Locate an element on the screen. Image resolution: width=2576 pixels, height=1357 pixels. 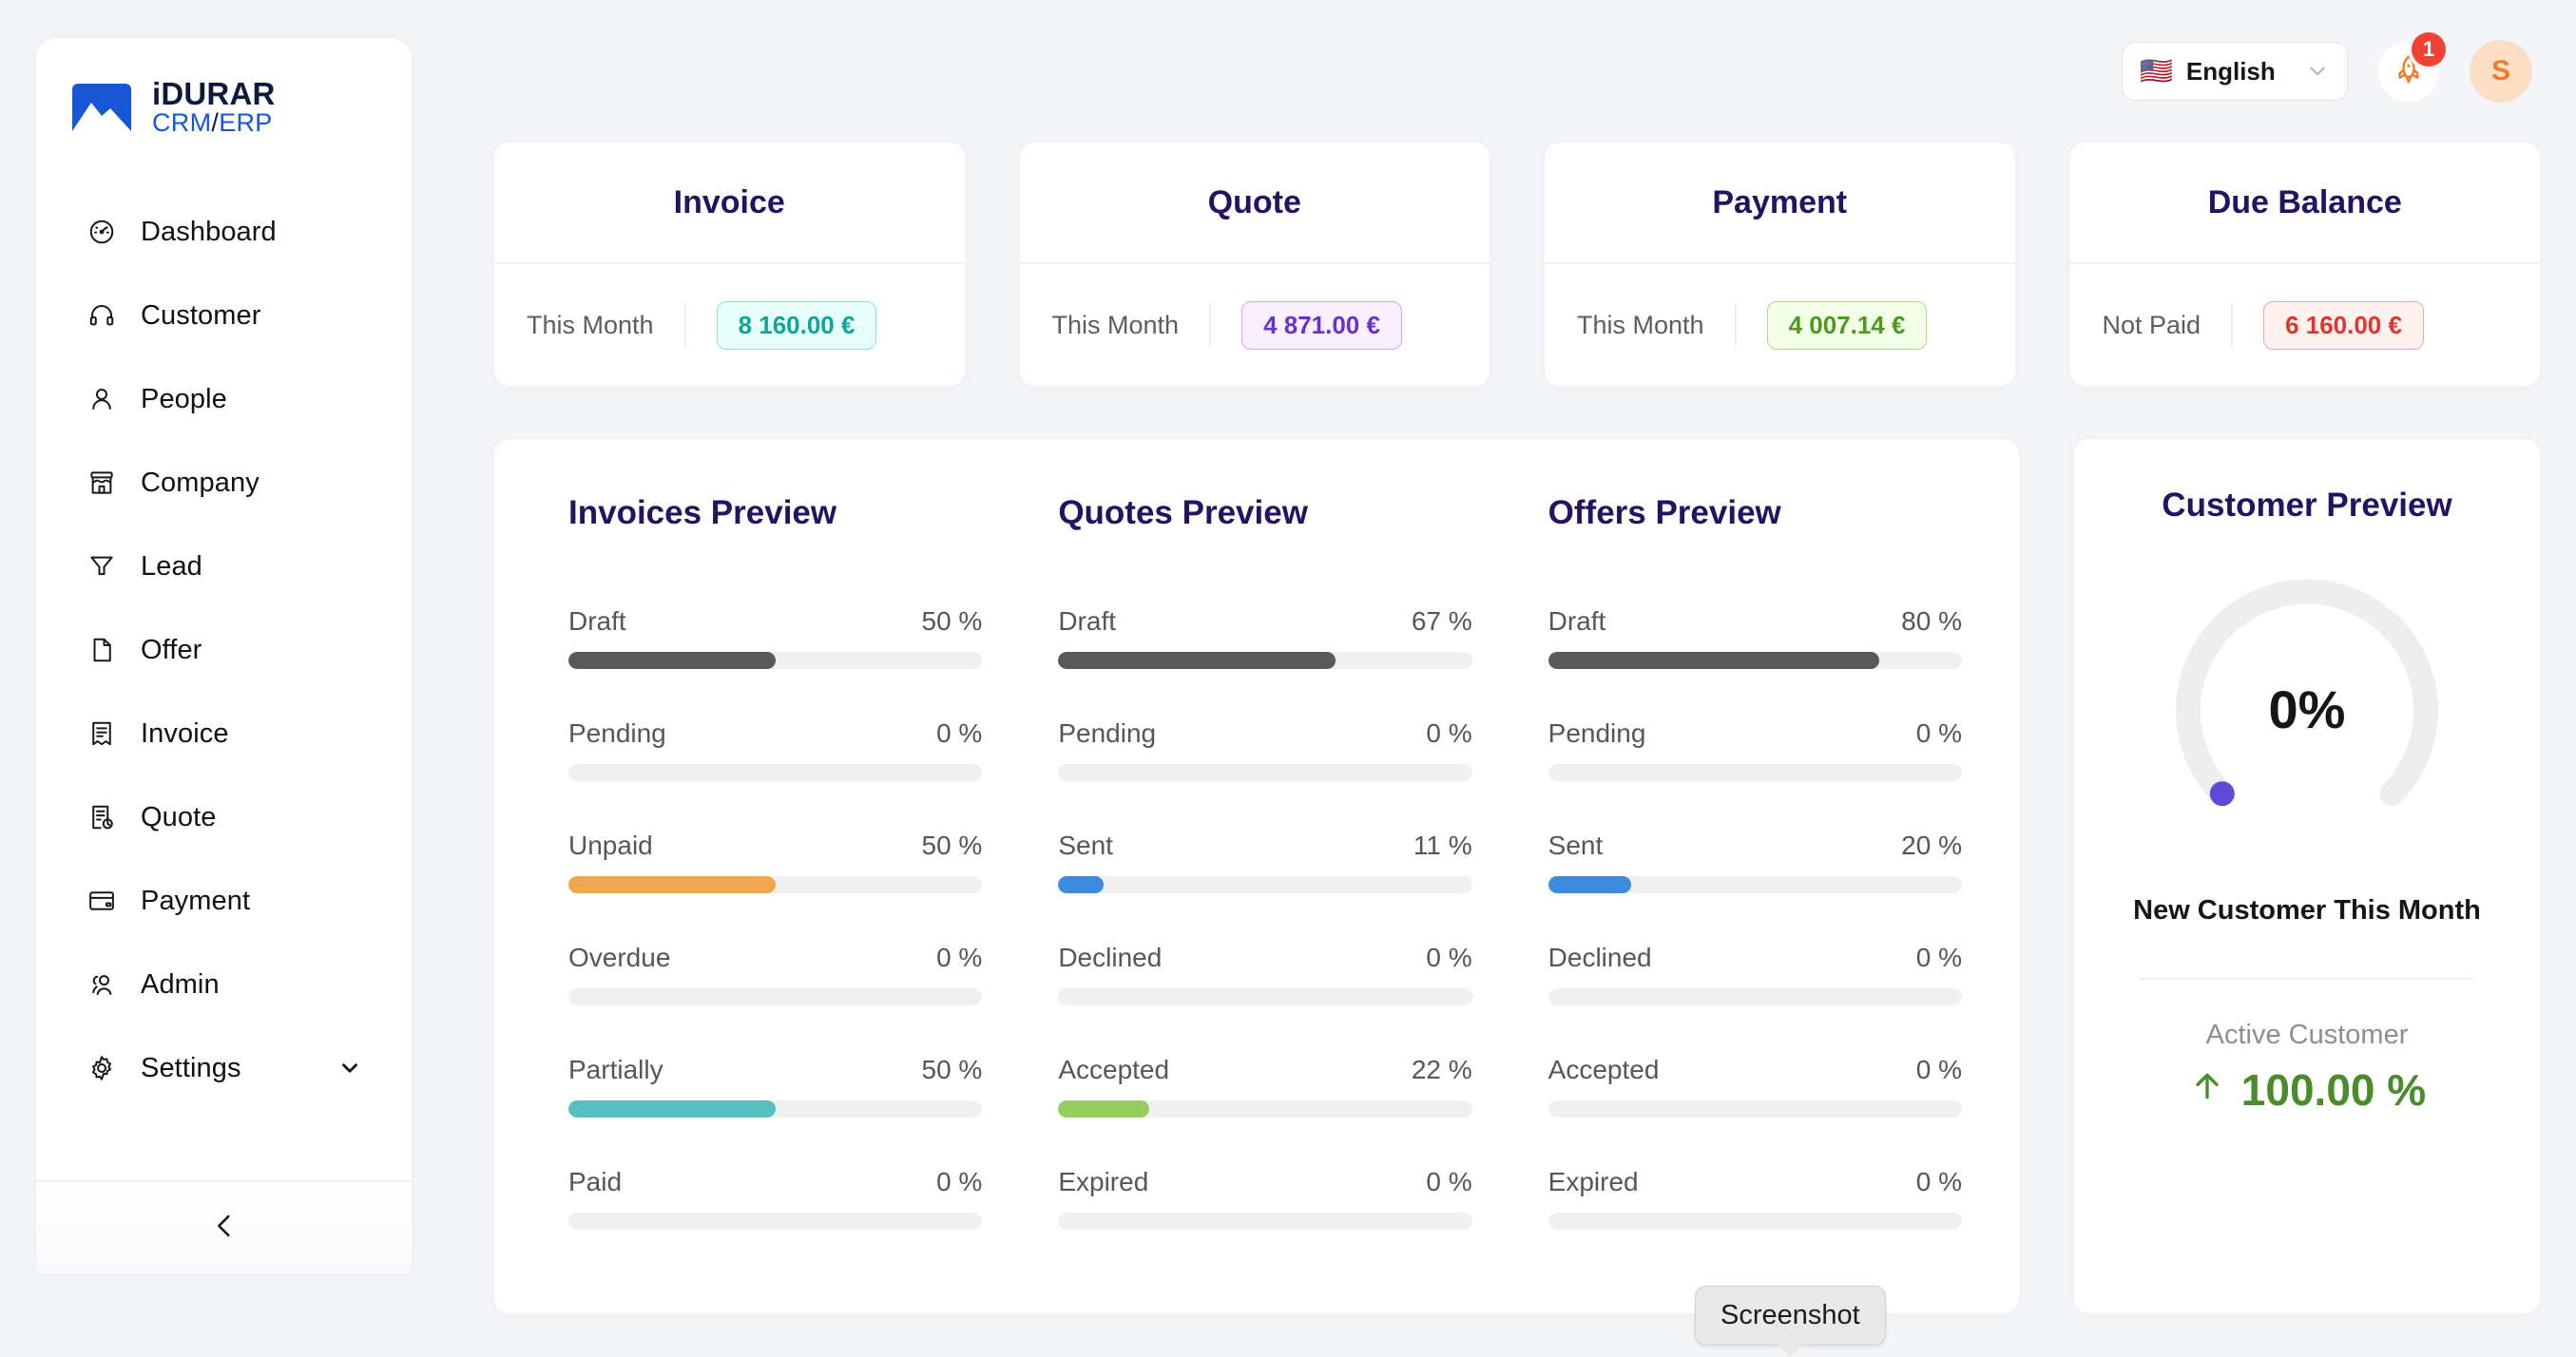
avatar: S is located at coordinates (2501, 71).